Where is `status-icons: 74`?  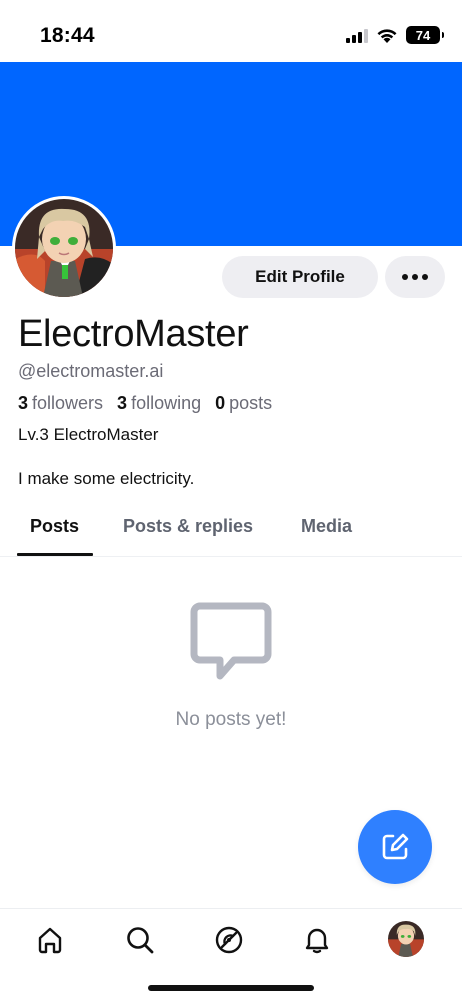 status-icons: 74 is located at coordinates (395, 35).